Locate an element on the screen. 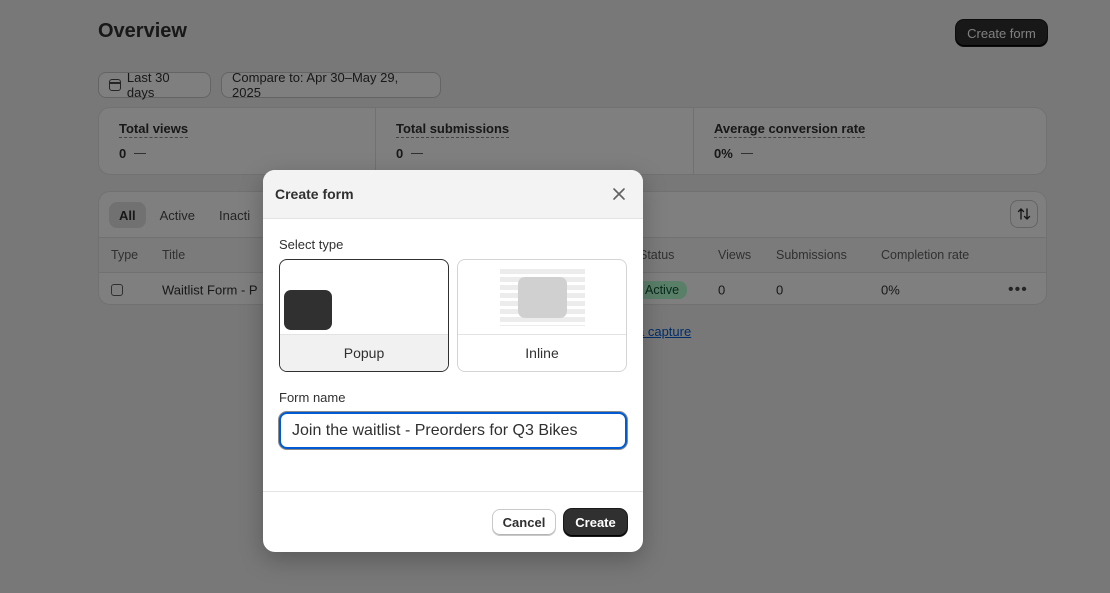 The image size is (1110, 593). cancel-button: Cancel is located at coordinates (524, 522).